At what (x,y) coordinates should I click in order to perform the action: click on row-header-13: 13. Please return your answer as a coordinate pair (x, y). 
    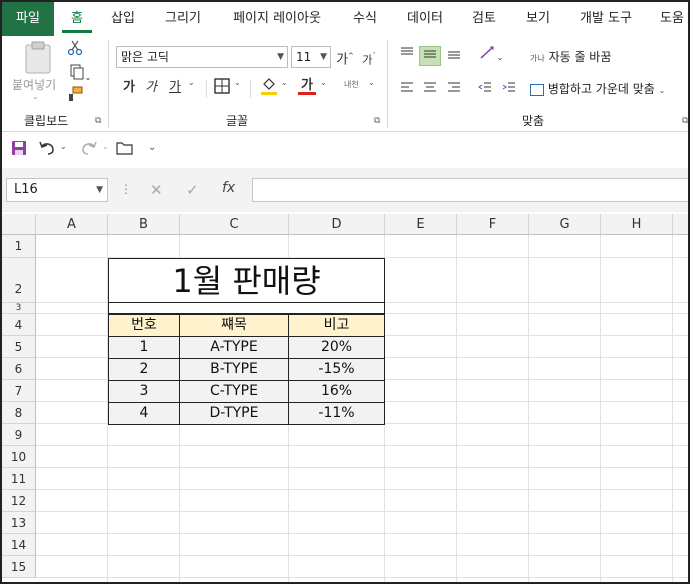
    Looking at the image, I should click on (19, 523).